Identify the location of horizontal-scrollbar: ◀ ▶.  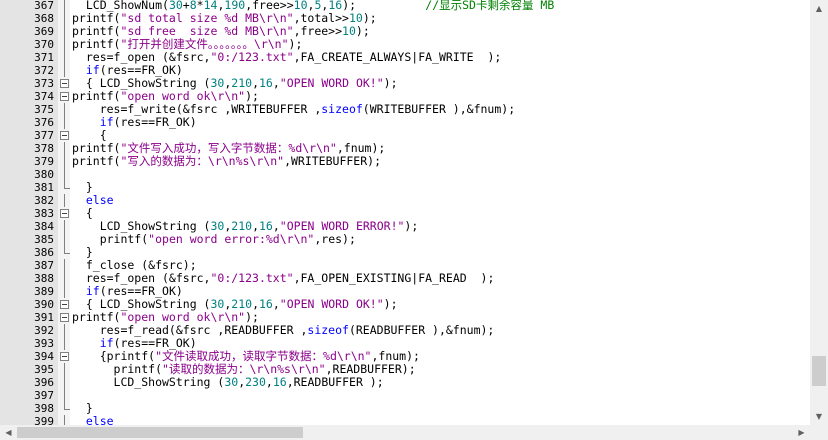
(405, 432).